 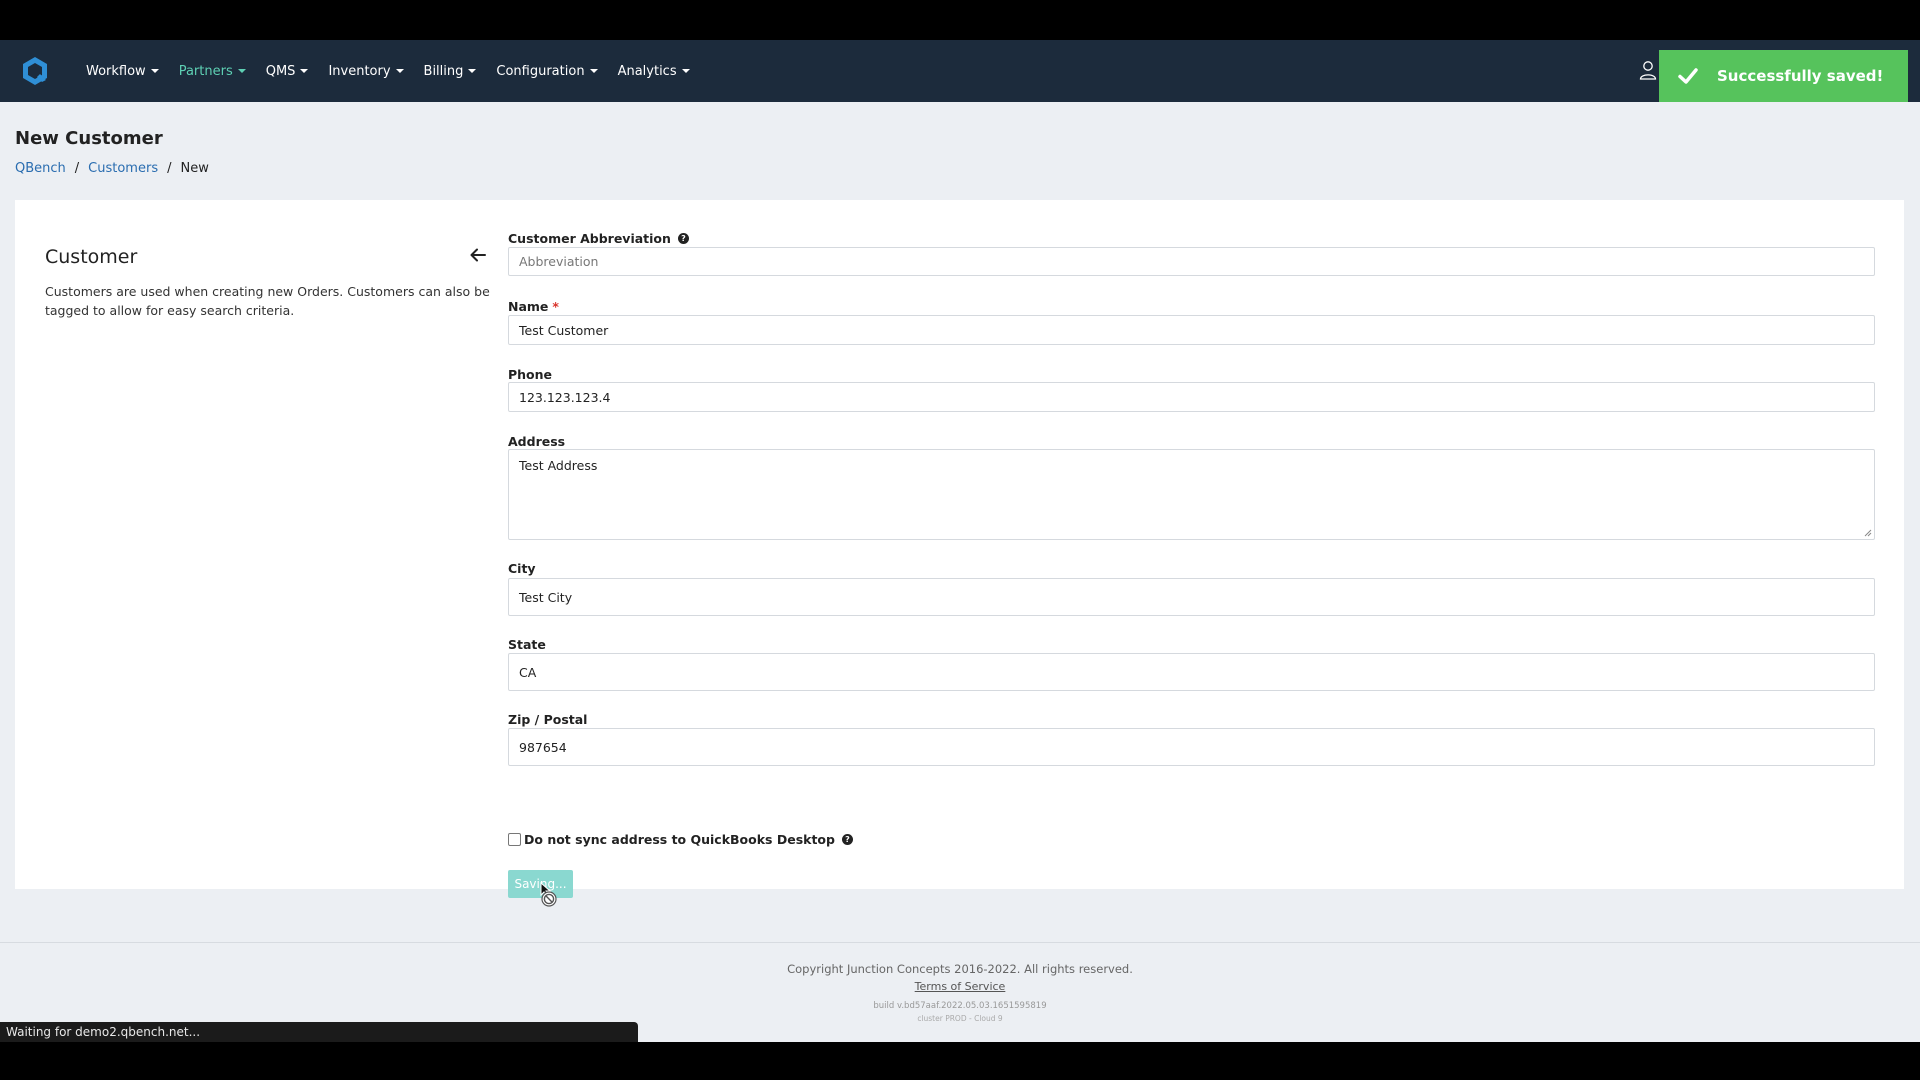 What do you see at coordinates (359, 71) in the screenshot?
I see `nav-label: Inventory` at bounding box center [359, 71].